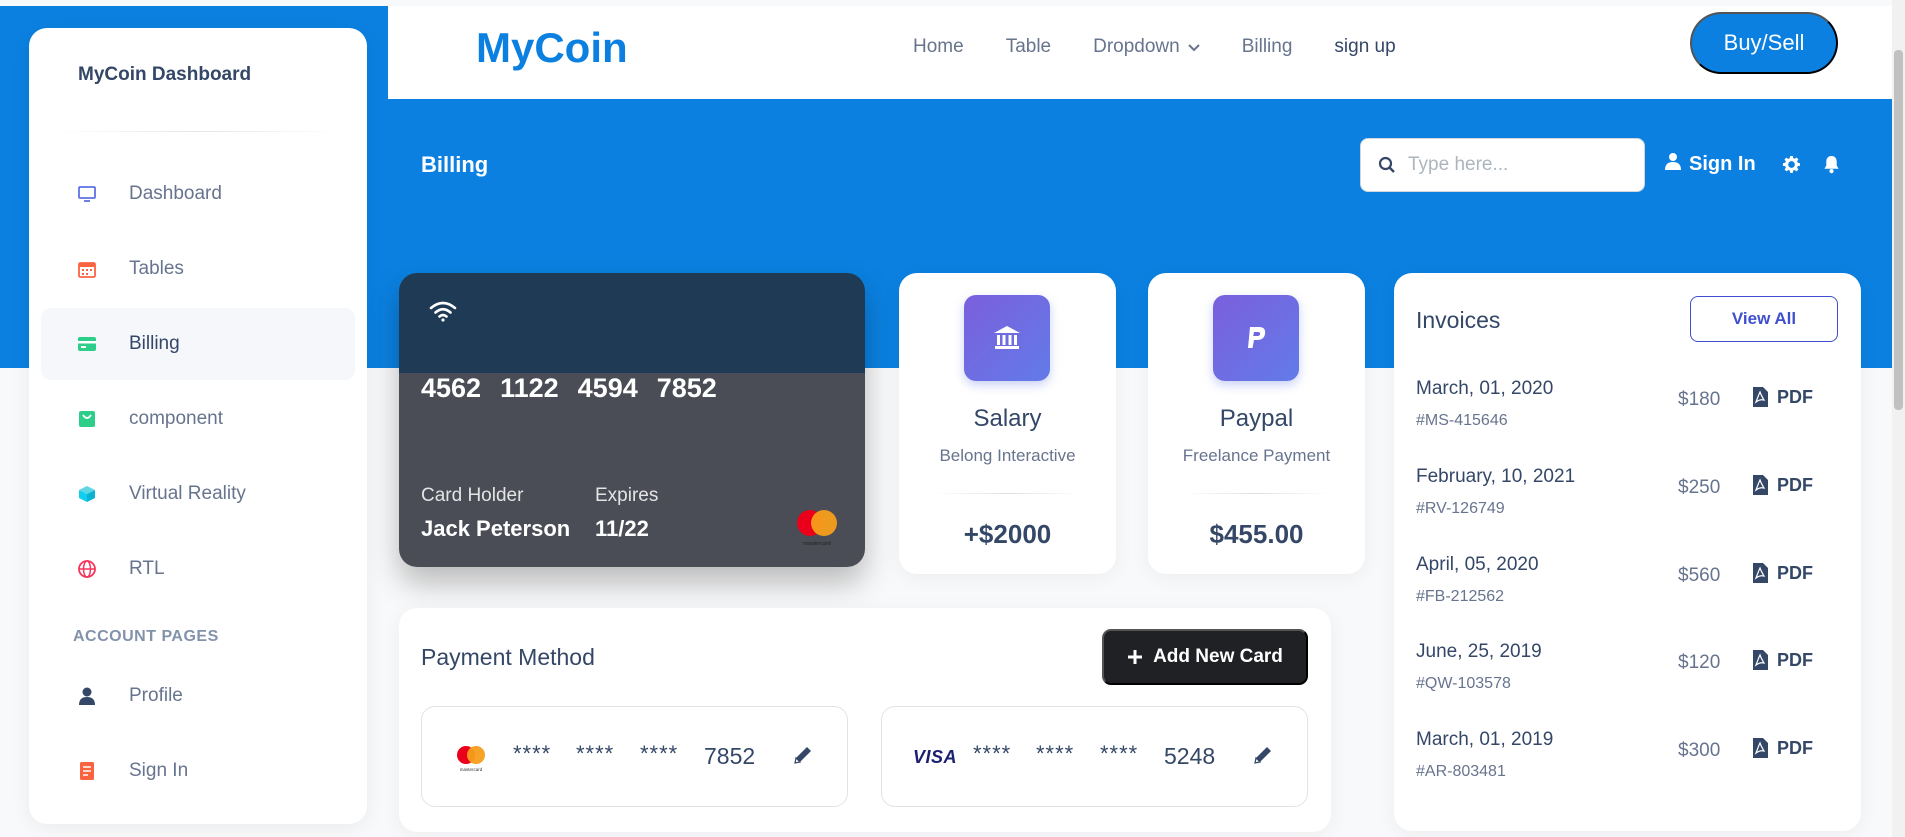 The width and height of the screenshot is (1905, 837). What do you see at coordinates (198, 194) in the screenshot?
I see `sidebar-item-dashboard: Dashboard` at bounding box center [198, 194].